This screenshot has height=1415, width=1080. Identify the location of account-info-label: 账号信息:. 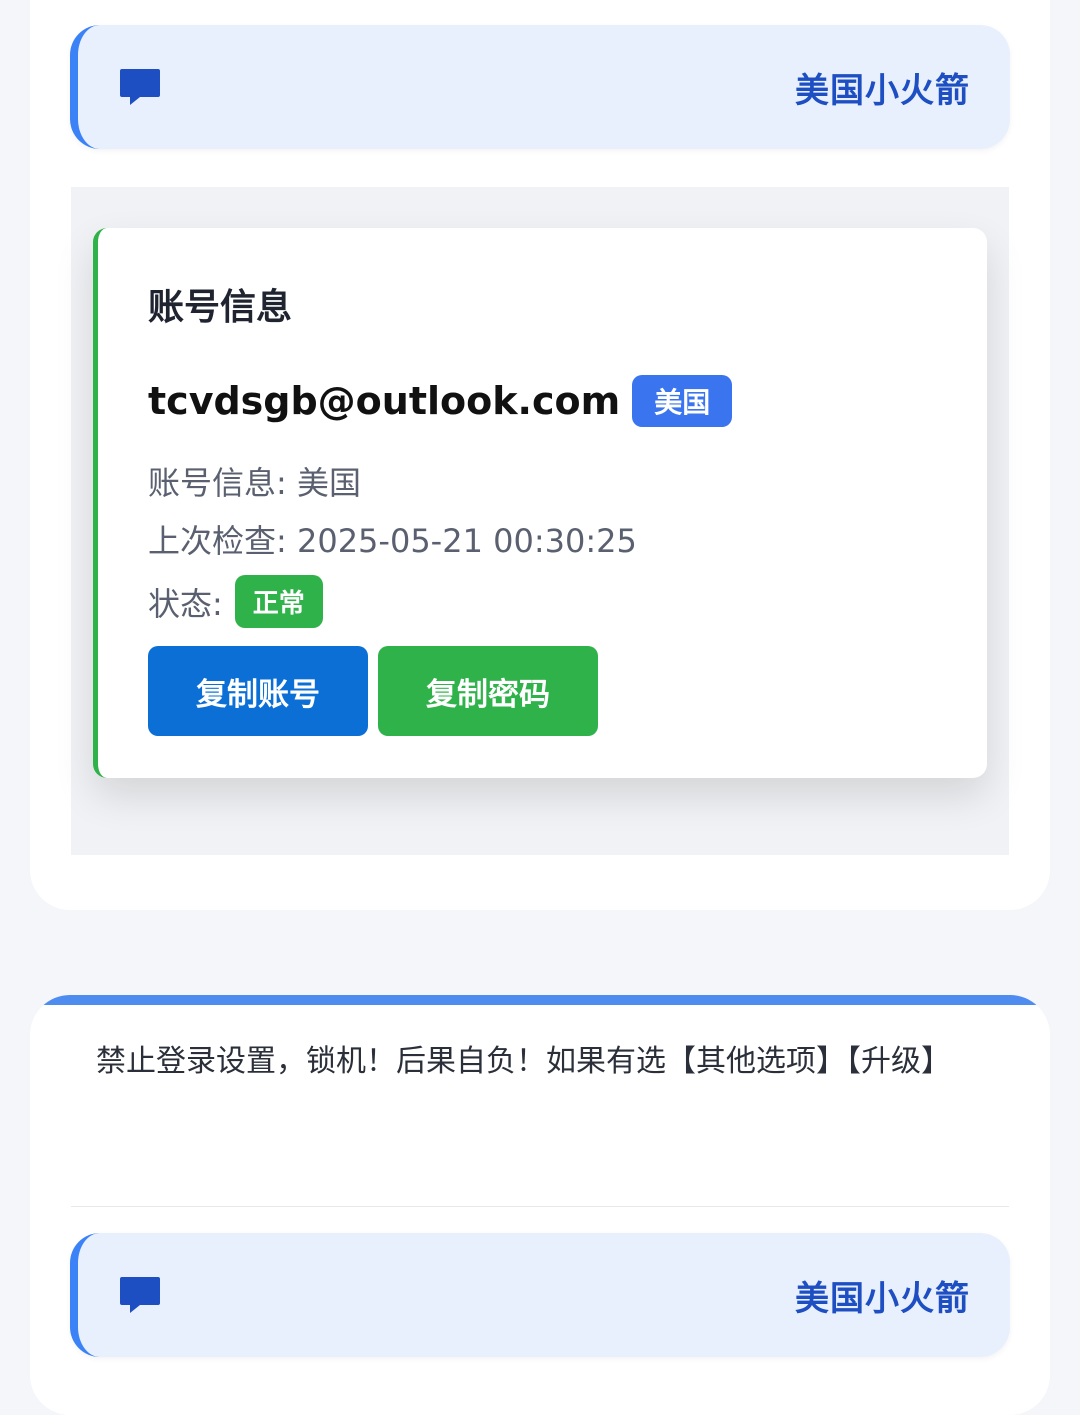
(217, 483).